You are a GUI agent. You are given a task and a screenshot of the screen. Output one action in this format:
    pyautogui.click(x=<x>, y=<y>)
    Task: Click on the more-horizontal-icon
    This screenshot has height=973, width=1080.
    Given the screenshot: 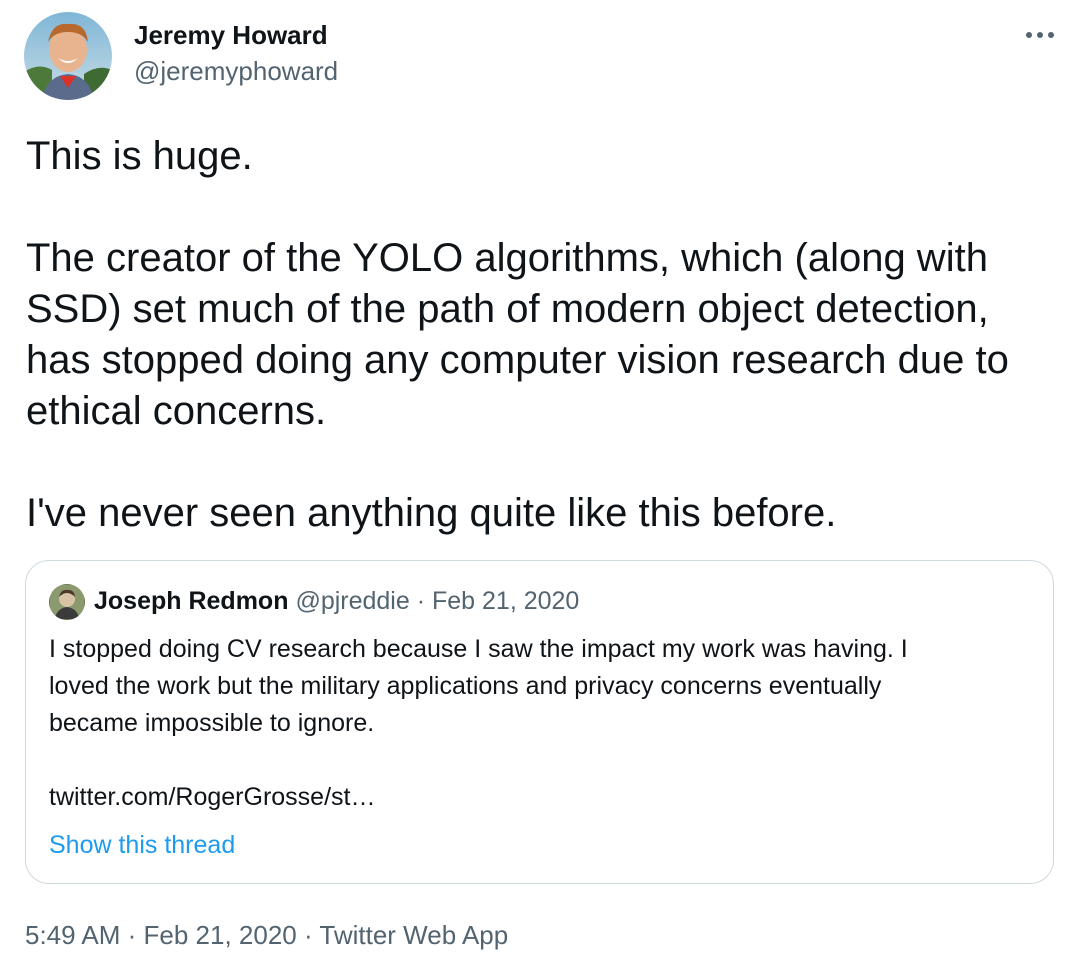 What is the action you would take?
    pyautogui.click(x=1040, y=35)
    